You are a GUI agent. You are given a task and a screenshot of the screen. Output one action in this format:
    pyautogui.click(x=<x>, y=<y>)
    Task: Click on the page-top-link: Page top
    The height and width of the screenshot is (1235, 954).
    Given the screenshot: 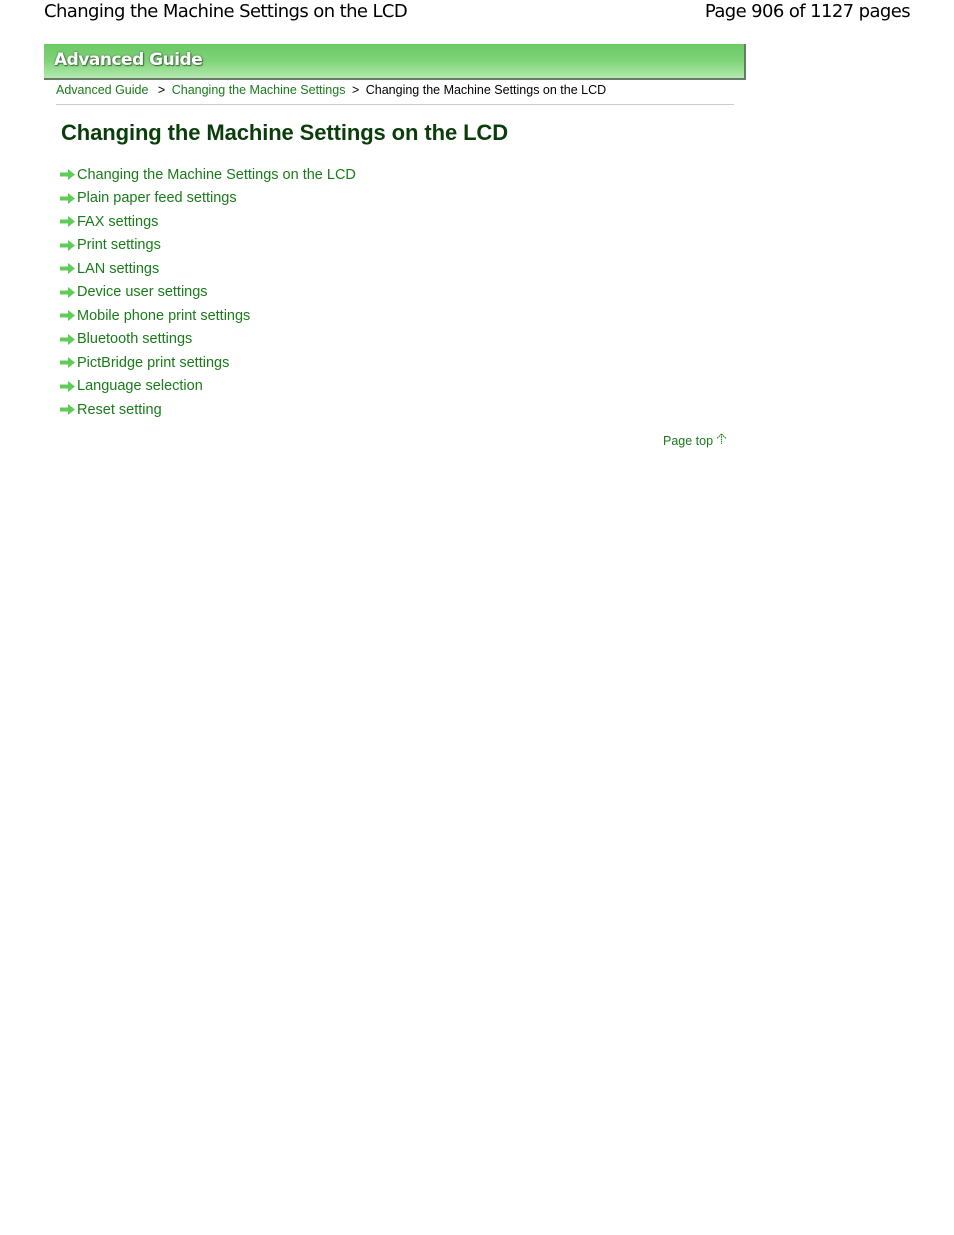 What is the action you would take?
    pyautogui.click(x=695, y=440)
    